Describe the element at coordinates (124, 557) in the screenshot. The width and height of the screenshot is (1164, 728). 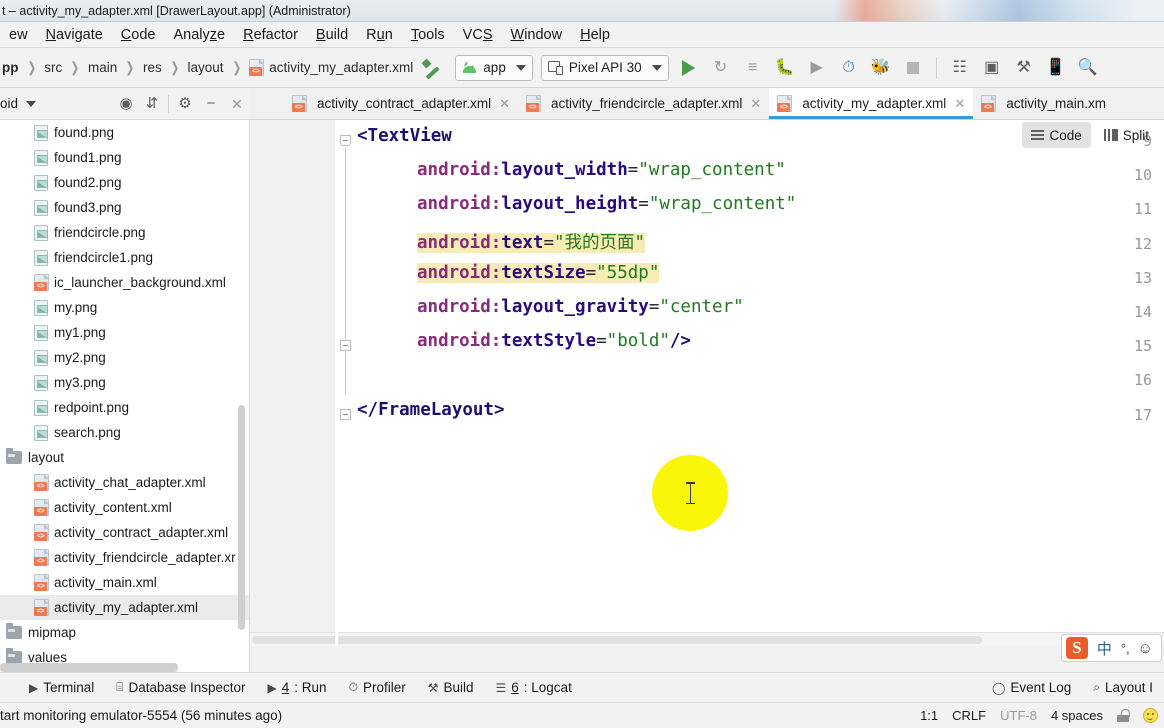
I see `tree-item: activity_friendcircle_adapter.xr` at that location.